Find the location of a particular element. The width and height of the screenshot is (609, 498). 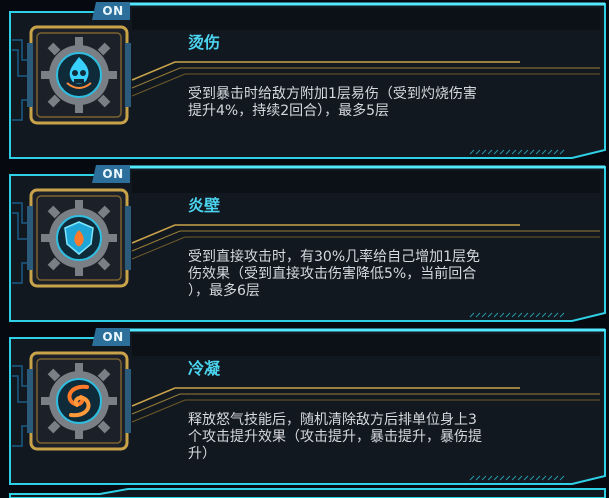

desc-line: 提升4%，持续2回合），最多5层 is located at coordinates (289, 111).